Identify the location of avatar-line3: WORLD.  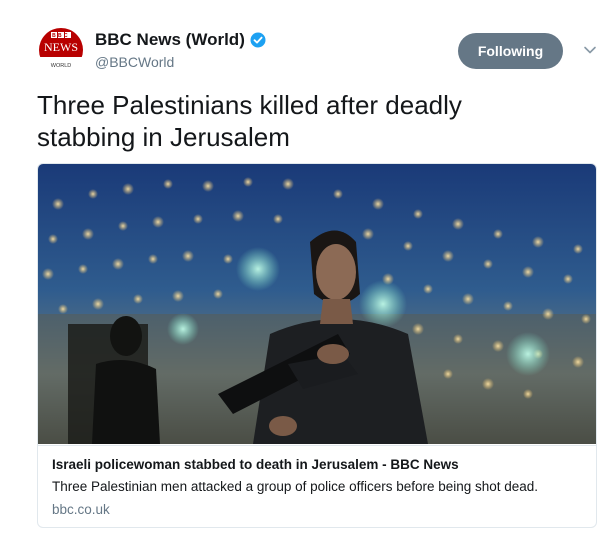
(61, 66).